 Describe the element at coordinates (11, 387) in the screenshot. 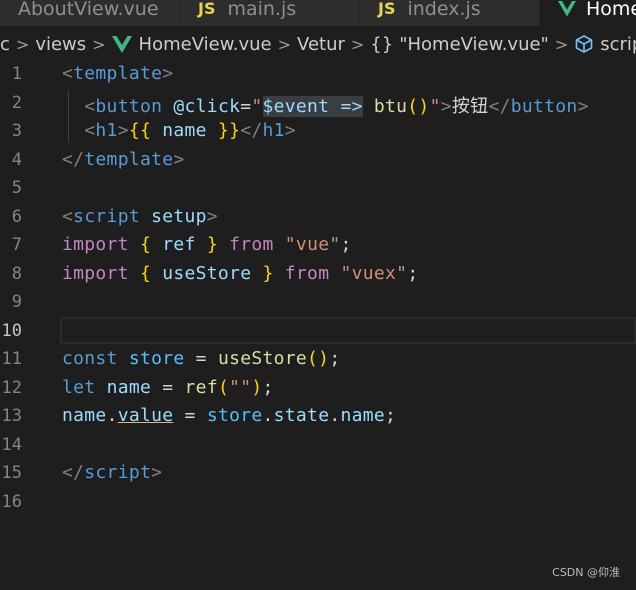

I see `line-number: 12` at that location.